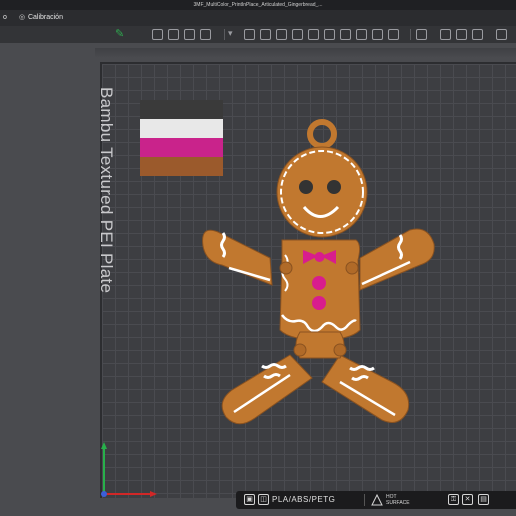 Image resolution: width=516 pixels, height=516 pixels. What do you see at coordinates (304, 499) in the screenshot?
I see `filament-type-label: PLA/ABS/PETG` at bounding box center [304, 499].